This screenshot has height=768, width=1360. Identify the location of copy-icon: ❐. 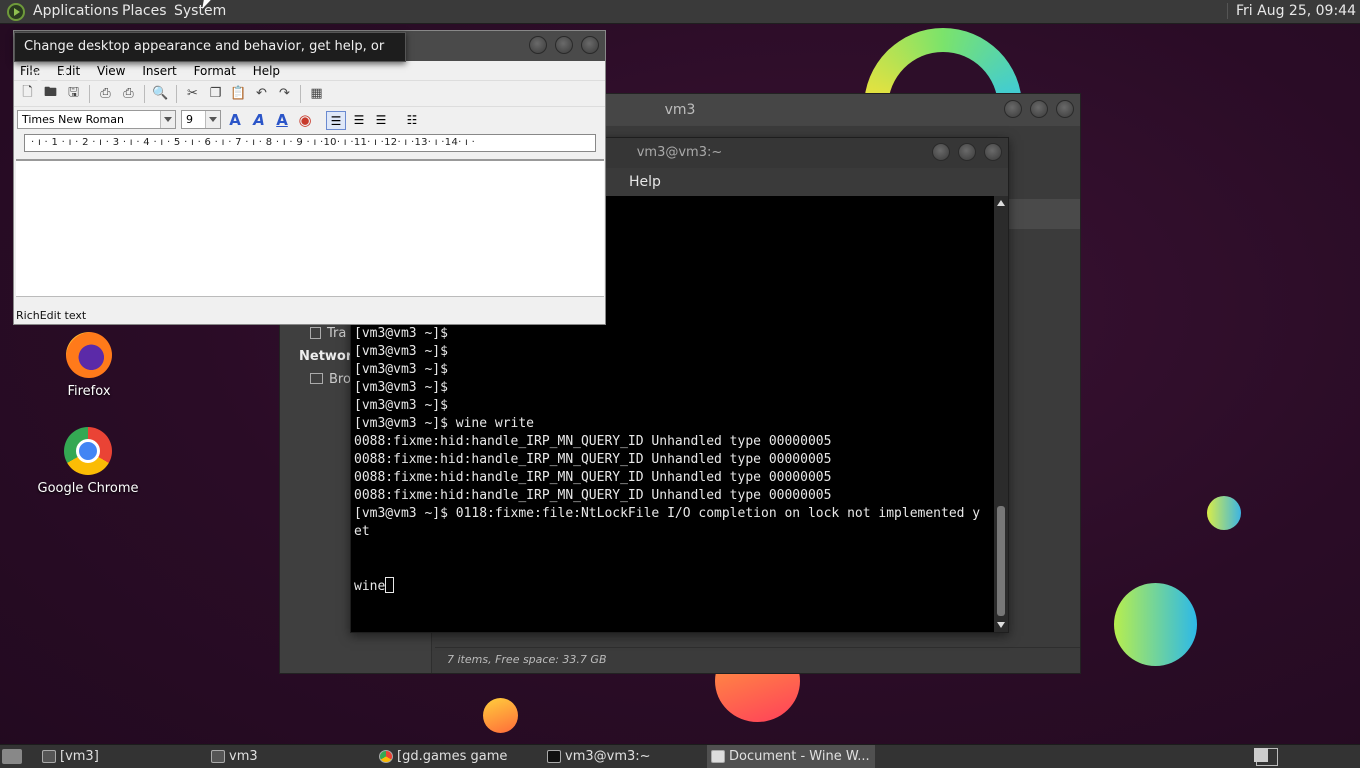
(215, 94).